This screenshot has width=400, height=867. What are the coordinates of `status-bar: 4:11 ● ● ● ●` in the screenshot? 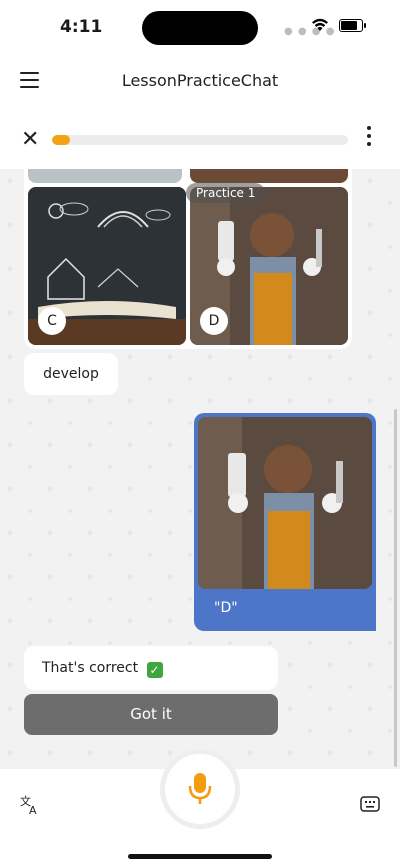 It's located at (200, 27).